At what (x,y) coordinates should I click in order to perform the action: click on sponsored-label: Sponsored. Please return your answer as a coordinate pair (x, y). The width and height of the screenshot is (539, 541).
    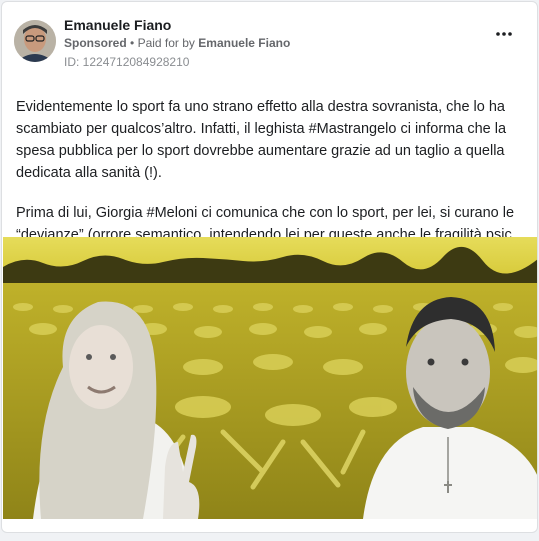
    Looking at the image, I should click on (95, 43).